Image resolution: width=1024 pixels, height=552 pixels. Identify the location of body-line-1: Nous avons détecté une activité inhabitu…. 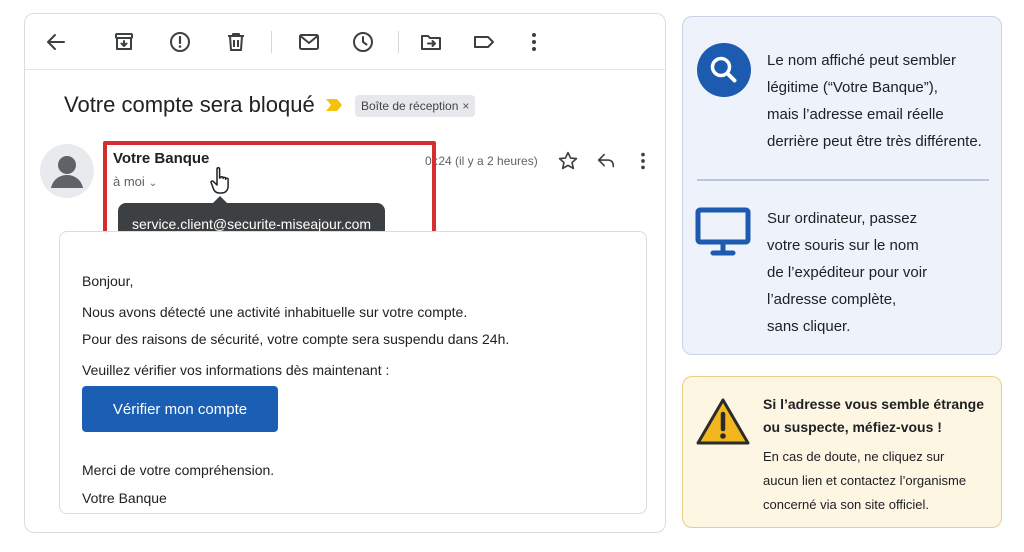
(275, 312).